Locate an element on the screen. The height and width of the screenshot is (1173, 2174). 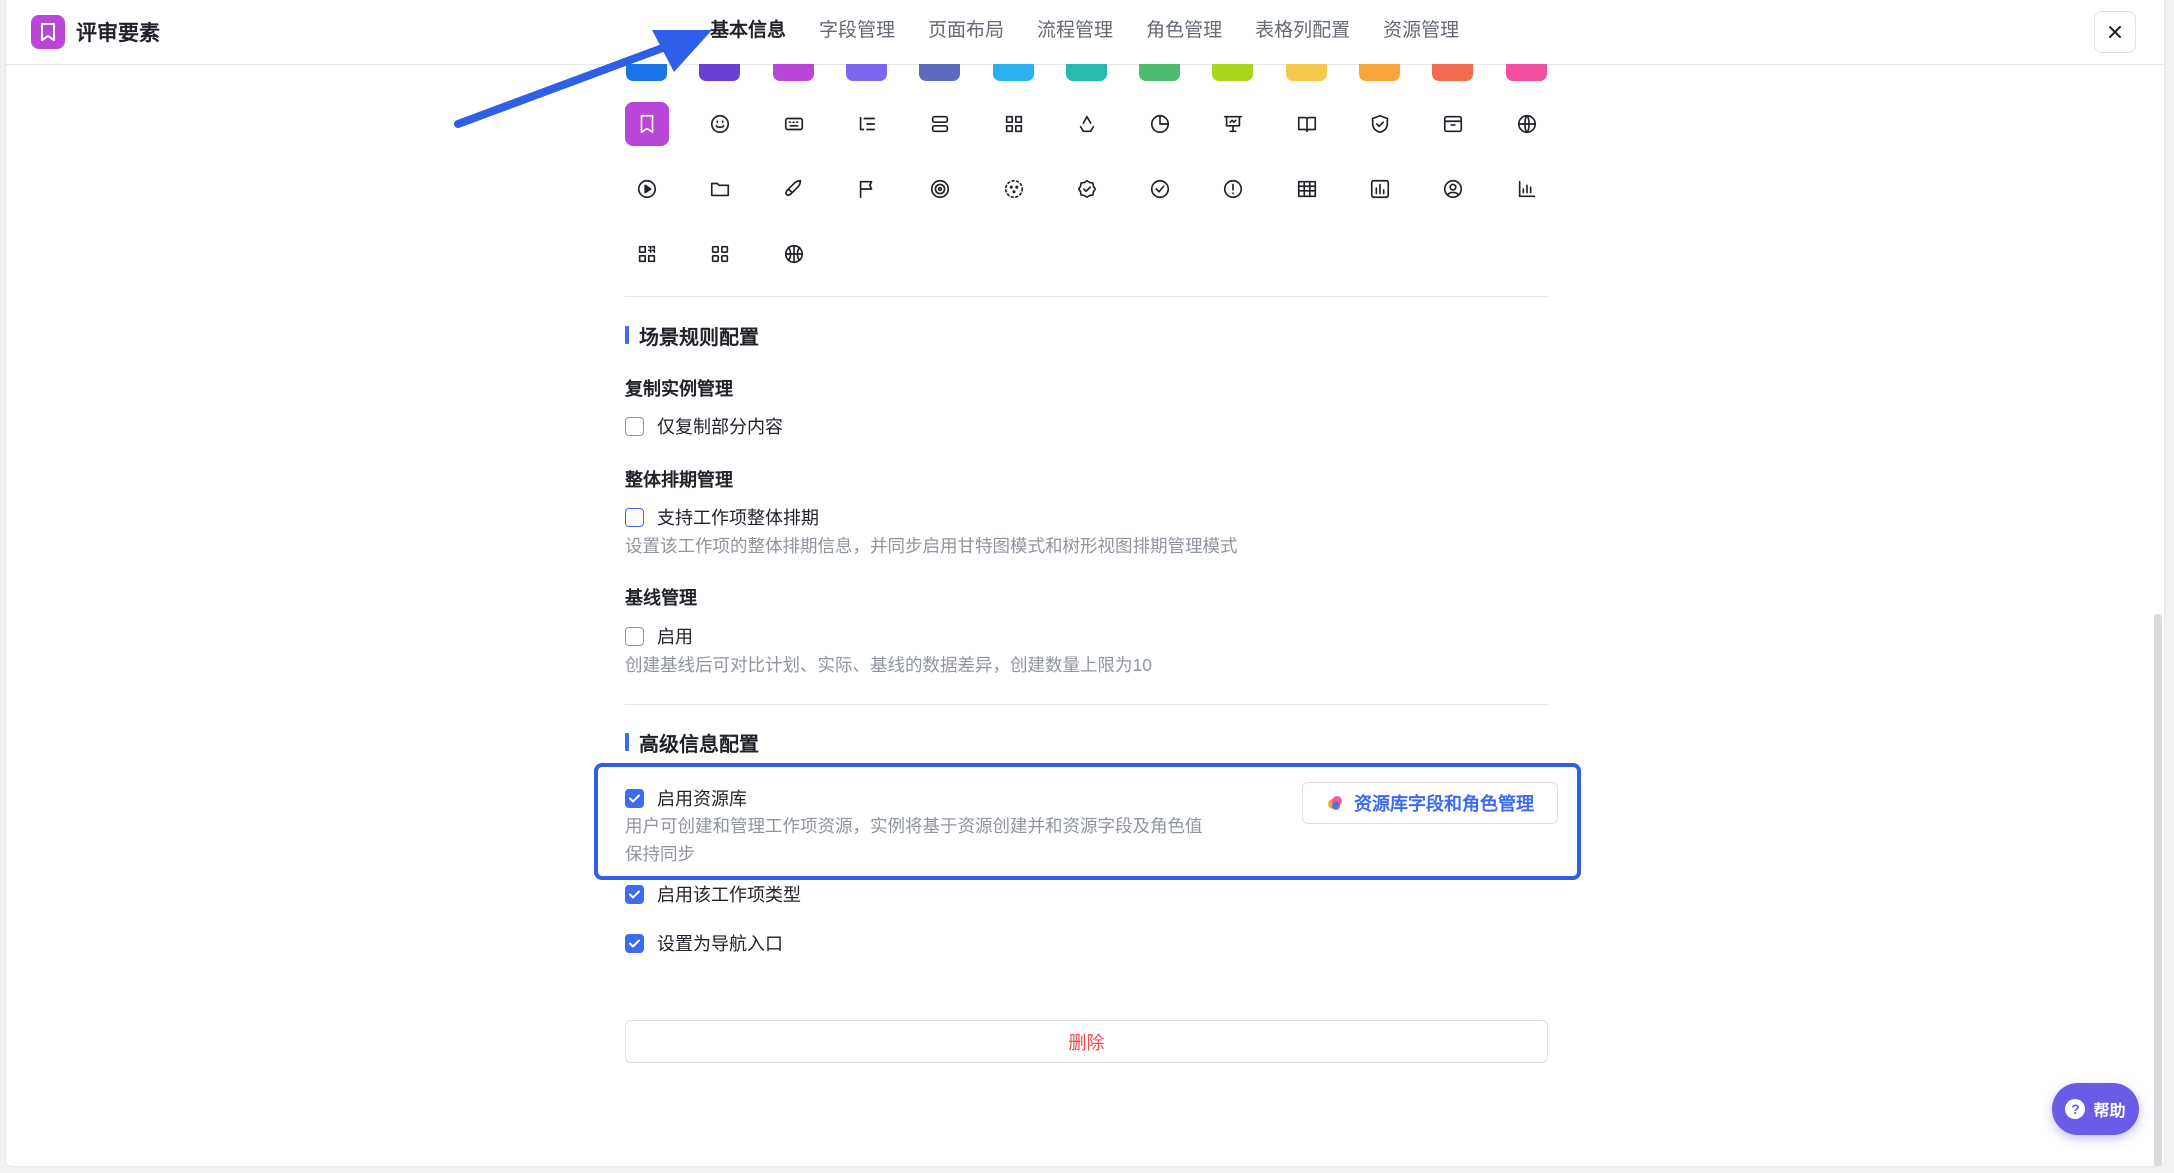
enable-type-checkbox is located at coordinates (634, 894).